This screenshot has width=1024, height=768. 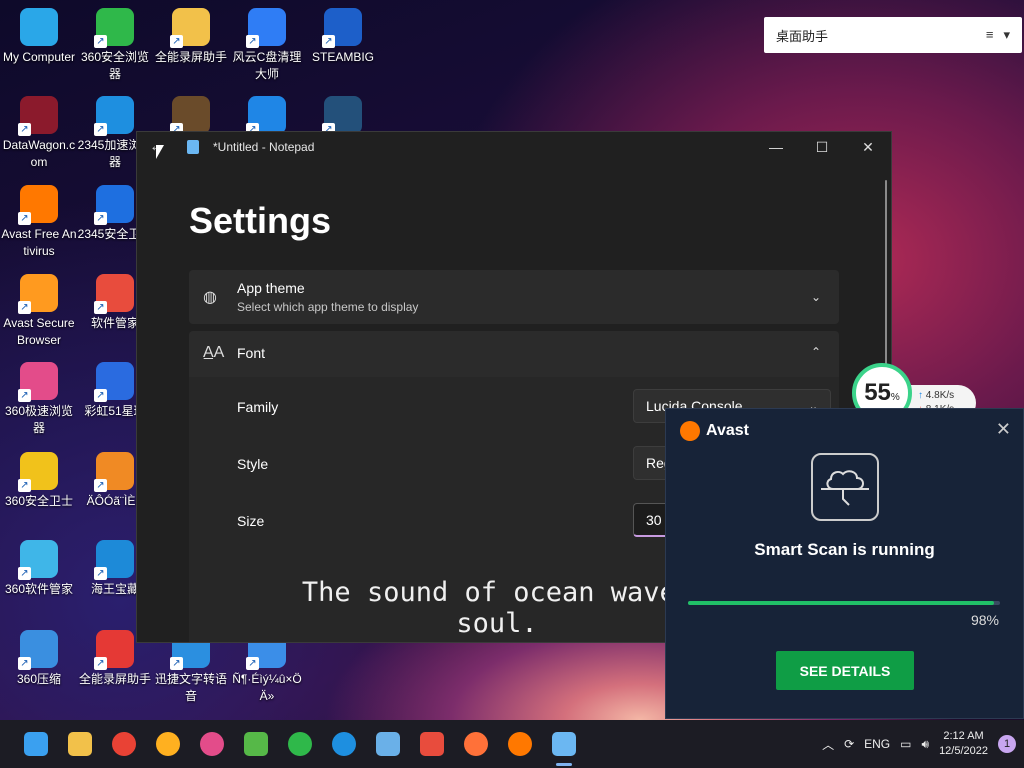 What do you see at coordinates (39, 331) in the screenshot?
I see `desktop-icon-label: Avast Secure Browser` at bounding box center [39, 331].